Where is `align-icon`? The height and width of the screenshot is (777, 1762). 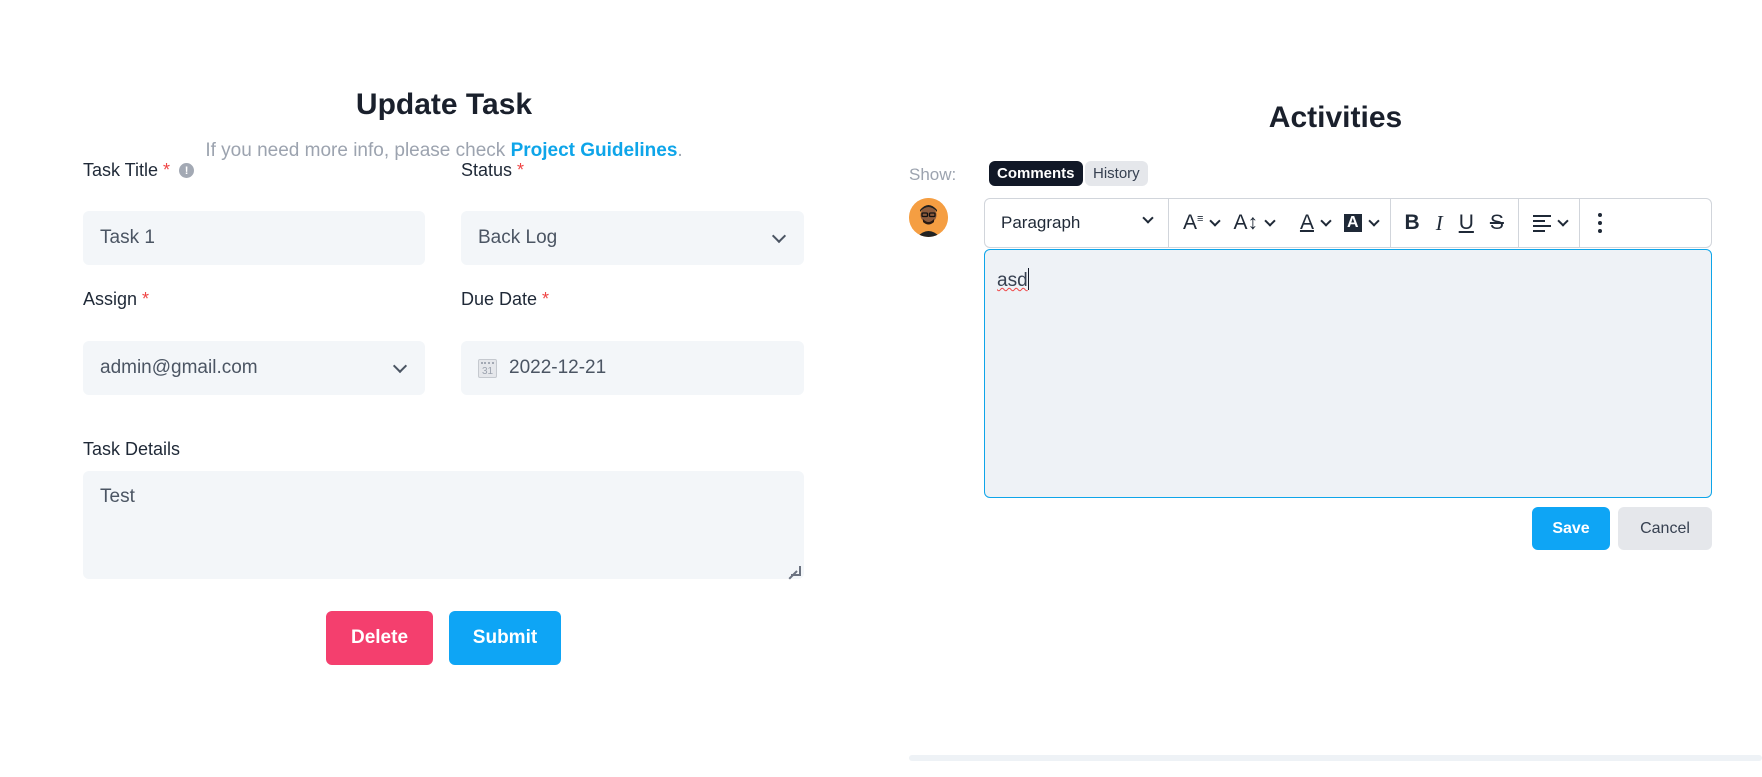 align-icon is located at coordinates (1541, 223).